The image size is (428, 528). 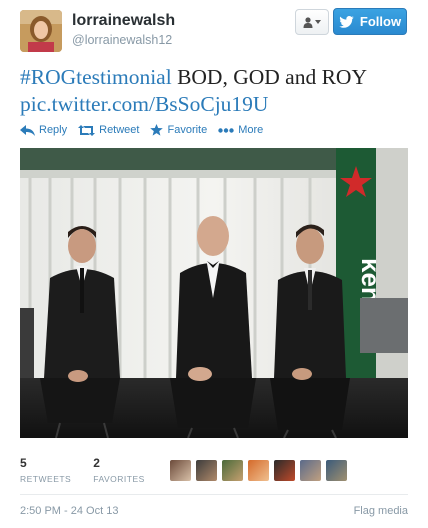 I want to click on follow-button: Follow, so click(x=370, y=21).